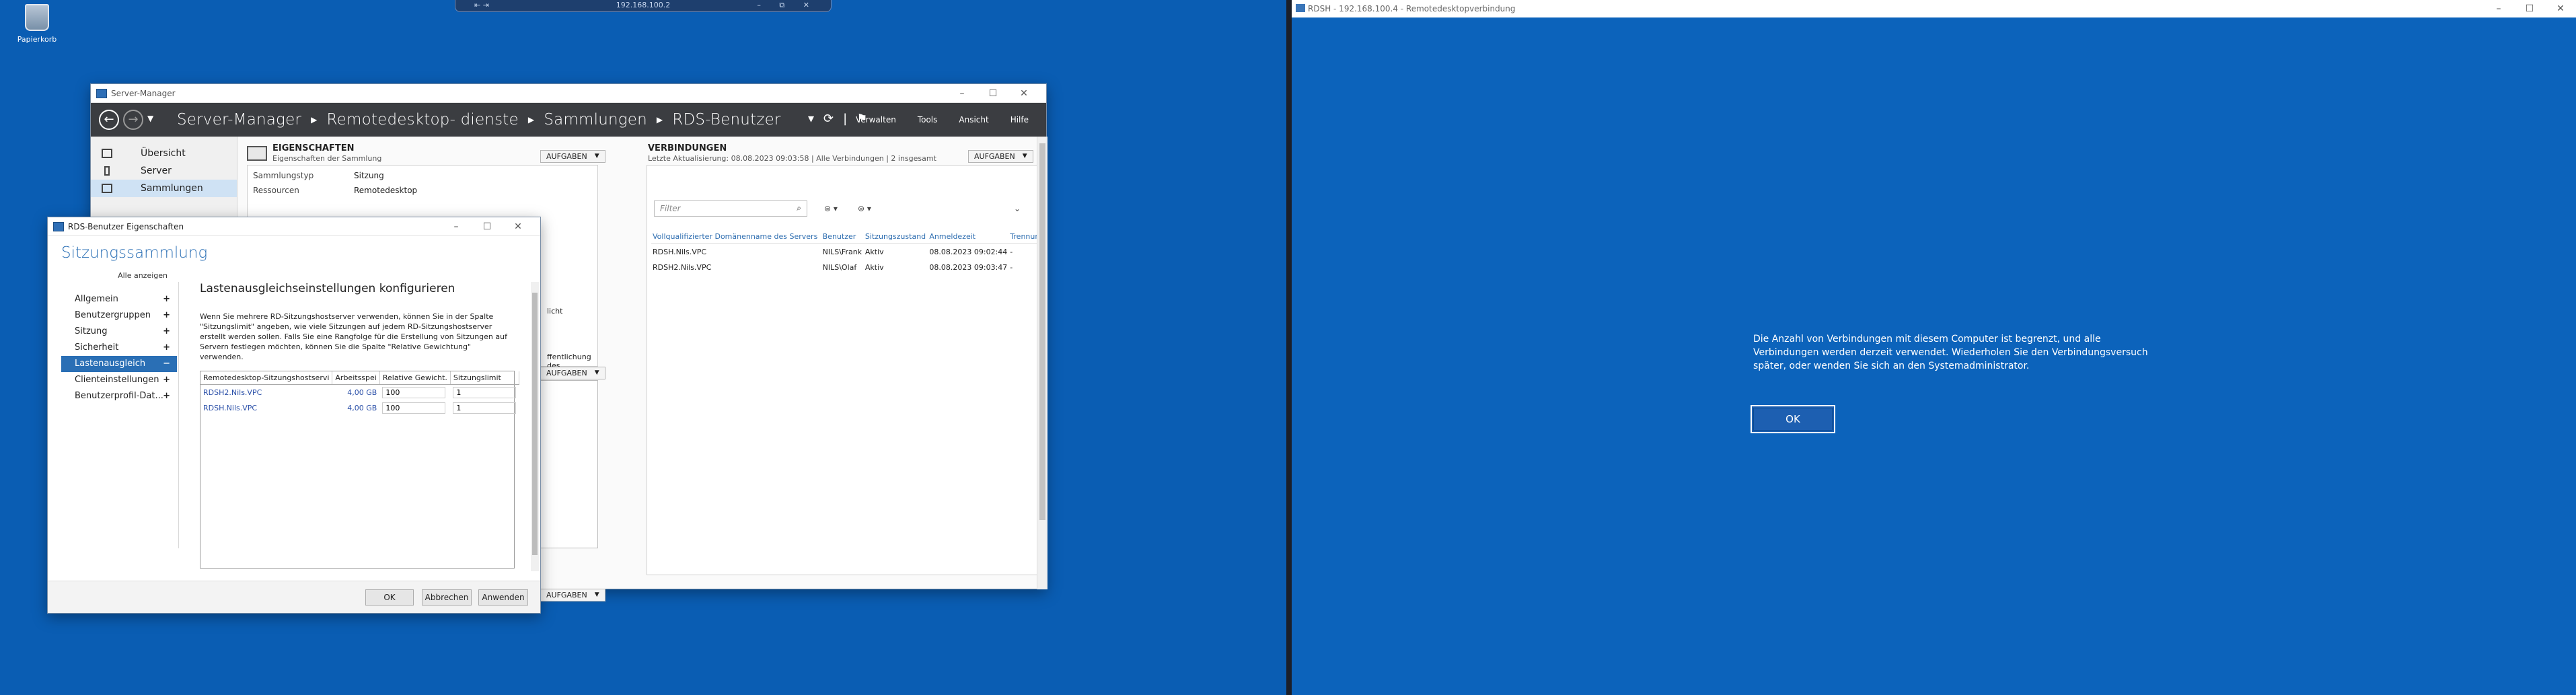 The width and height of the screenshot is (2576, 695). What do you see at coordinates (119, 396) in the screenshot?
I see `nav-item-benutzerprofil: Benutzerprofil-Dat... +` at bounding box center [119, 396].